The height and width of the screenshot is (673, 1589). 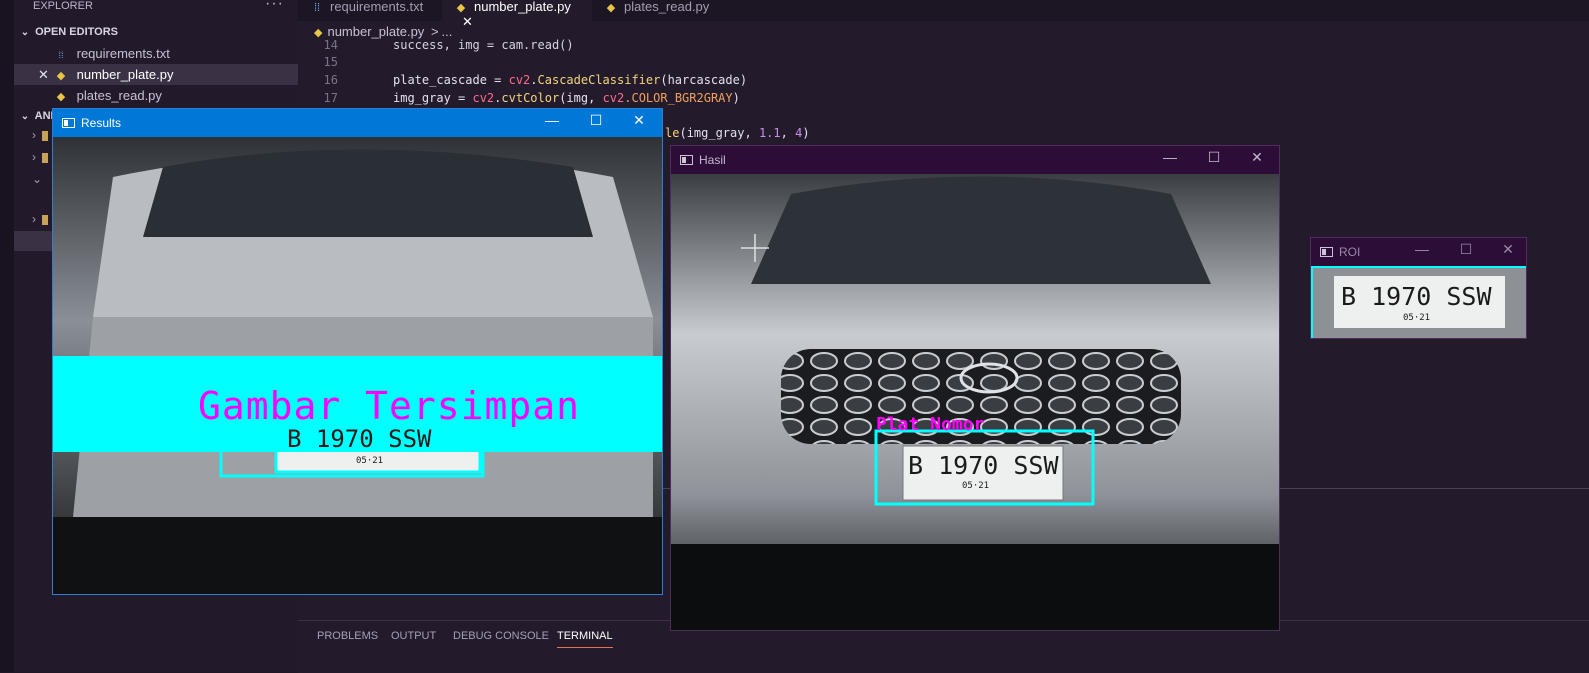 What do you see at coordinates (422, 98) in the screenshot?
I see `code-token: img_gray` at bounding box center [422, 98].